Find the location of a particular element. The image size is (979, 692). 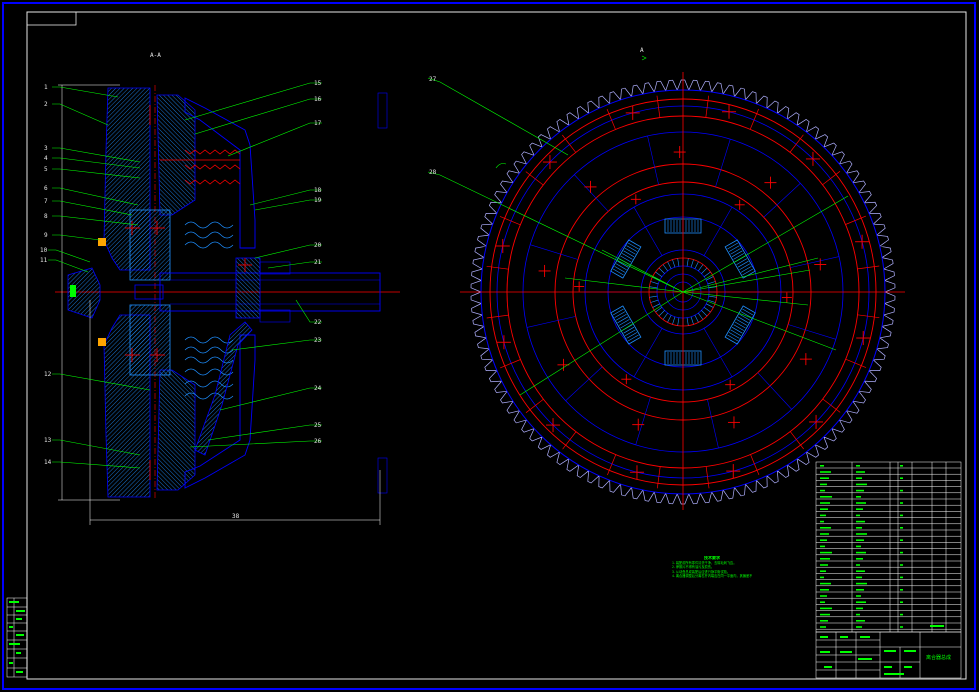

drawing-name: 离合器总成 is located at coordinates (938, 657).